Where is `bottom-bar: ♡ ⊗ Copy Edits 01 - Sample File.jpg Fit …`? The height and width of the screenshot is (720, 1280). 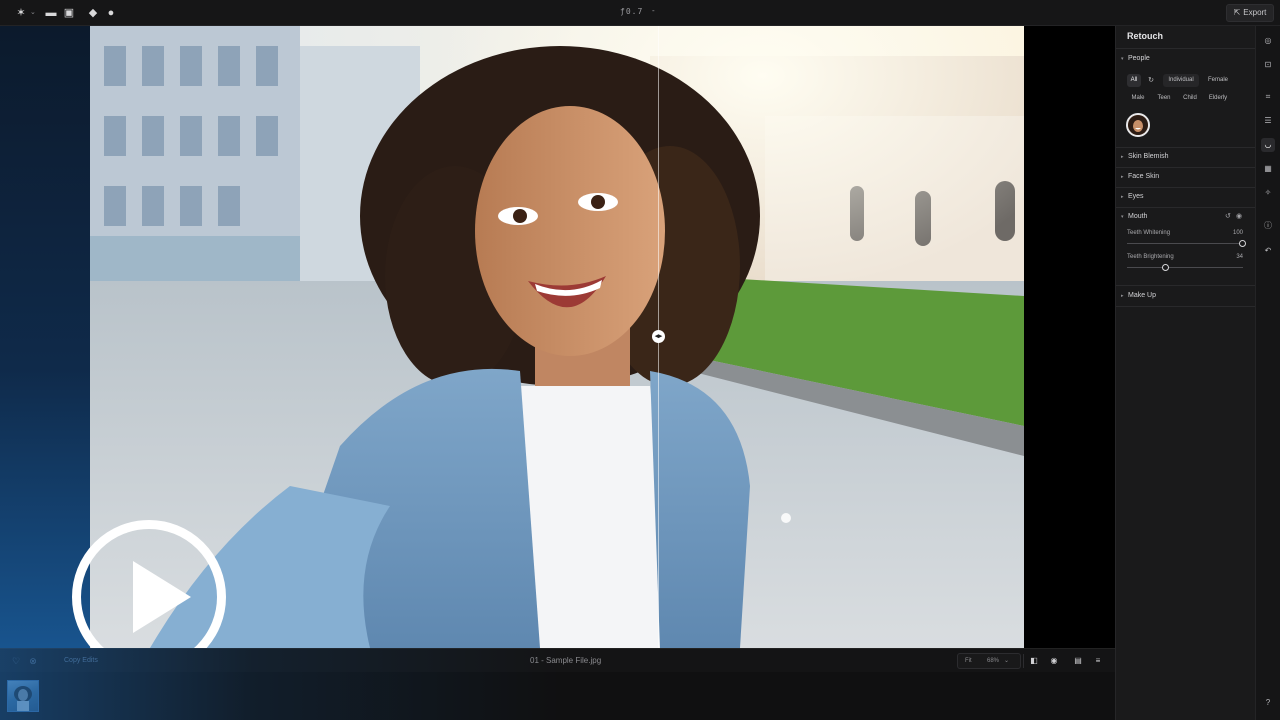
bottom-bar: ♡ ⊗ Copy Edits 01 - Sample File.jpg Fit … is located at coordinates (557, 660).